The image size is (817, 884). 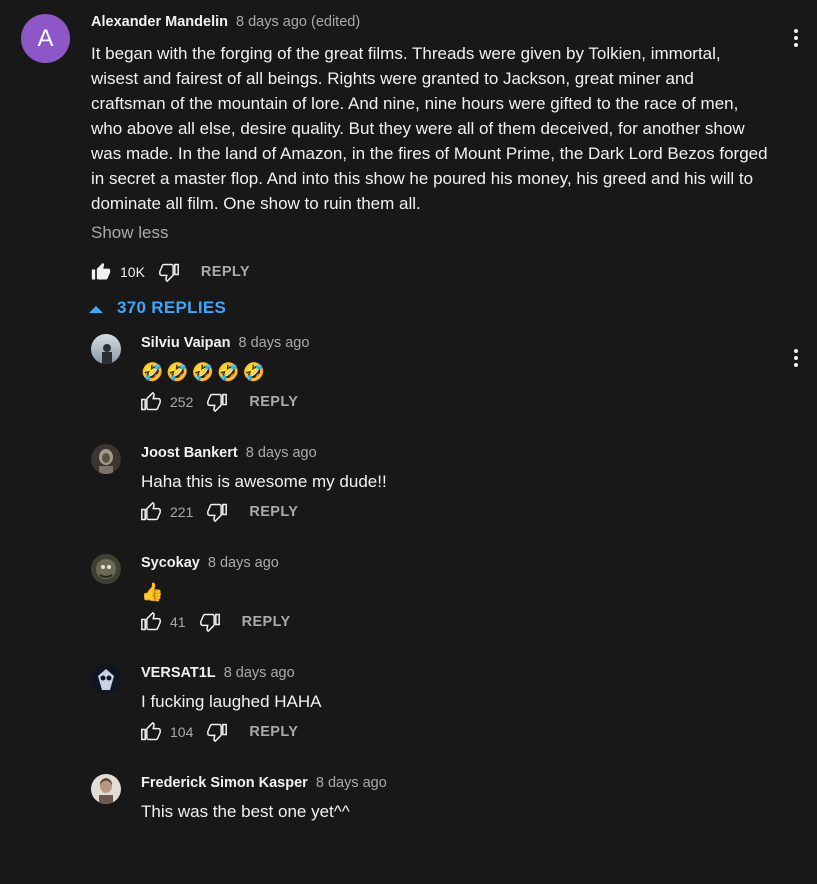 I want to click on reply-header: Joost Bankert 8 days ago, so click(x=229, y=453).